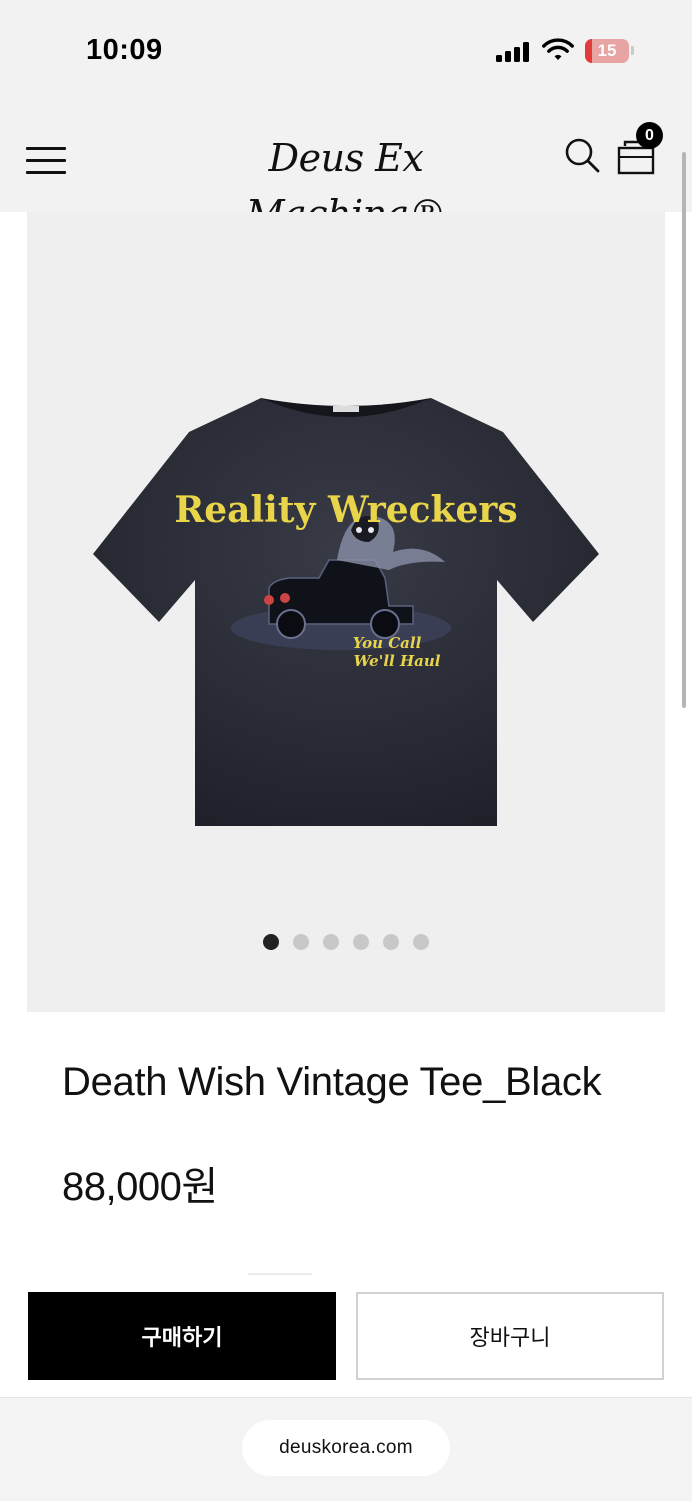  Describe the element at coordinates (649, 135) in the screenshot. I see `cart-count-badge: 0` at that location.